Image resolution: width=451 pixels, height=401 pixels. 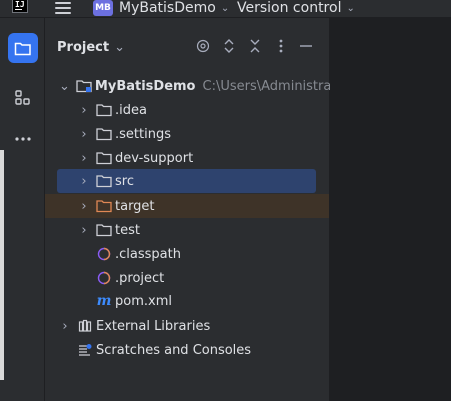 What do you see at coordinates (103, 8) in the screenshot?
I see `project-badge: MB` at bounding box center [103, 8].